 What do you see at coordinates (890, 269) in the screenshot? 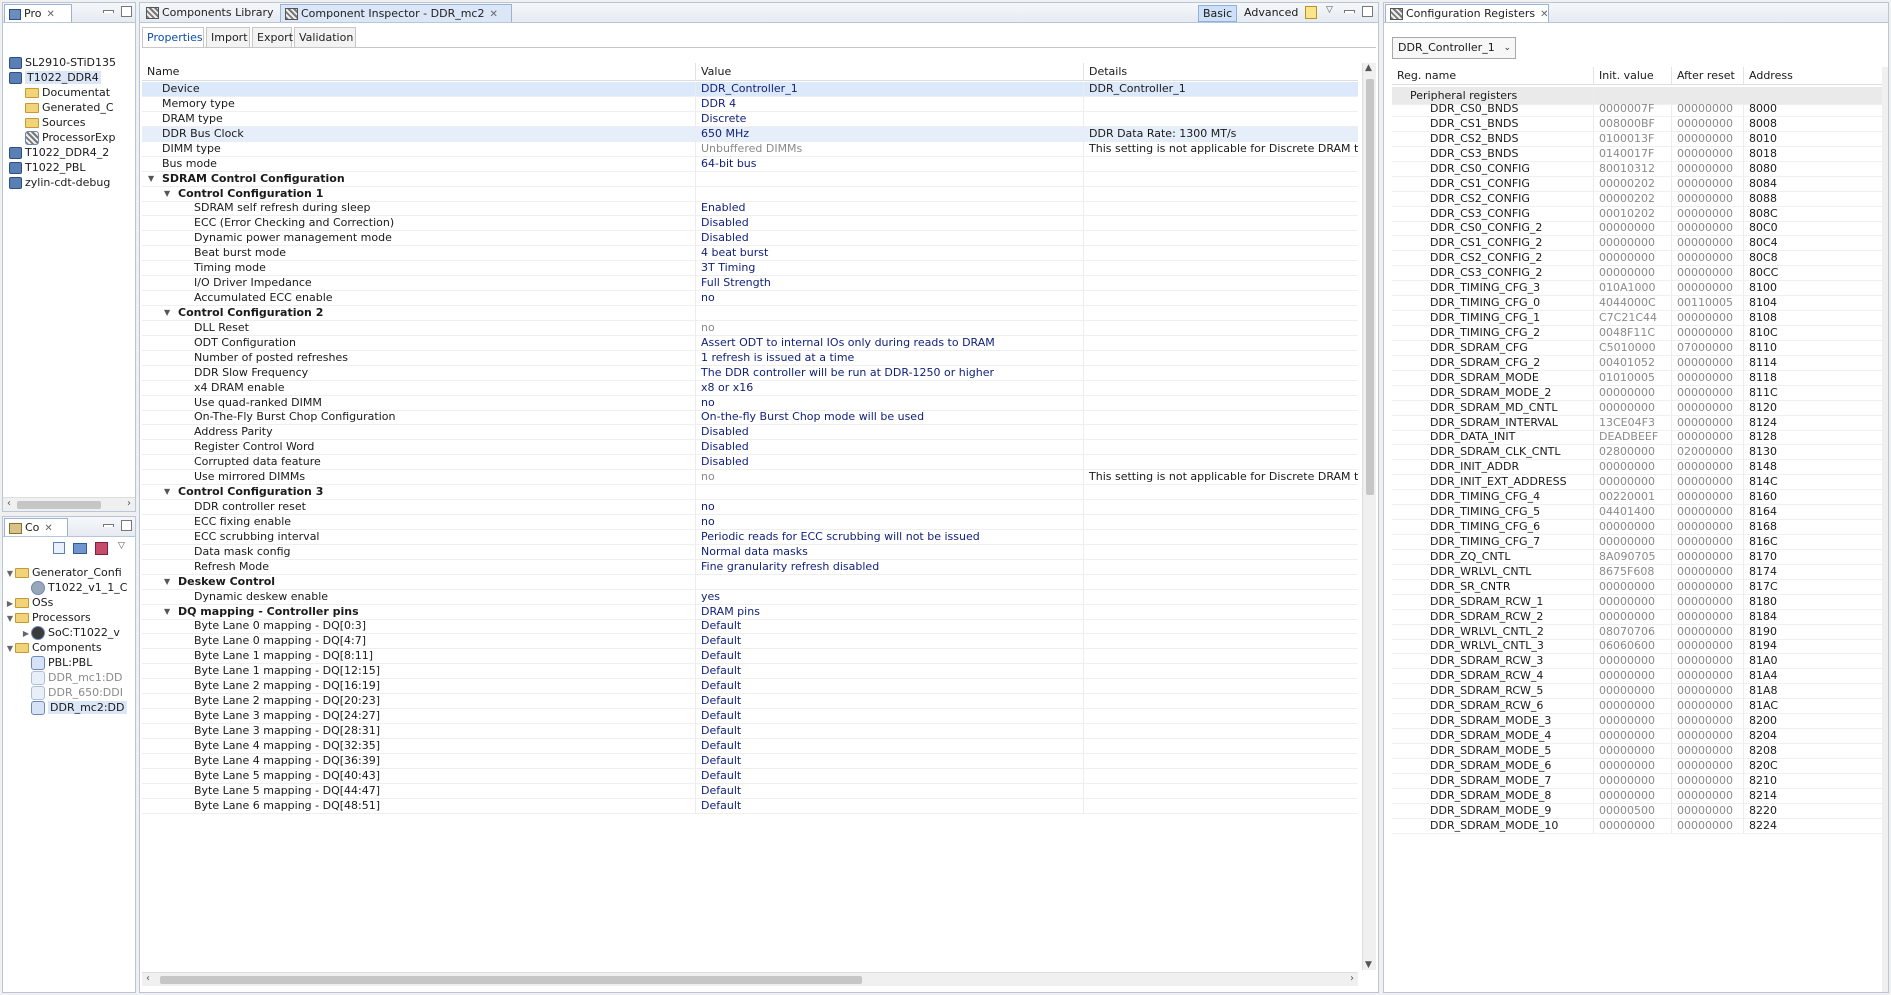
I see `property-value: 3T Timing` at bounding box center [890, 269].